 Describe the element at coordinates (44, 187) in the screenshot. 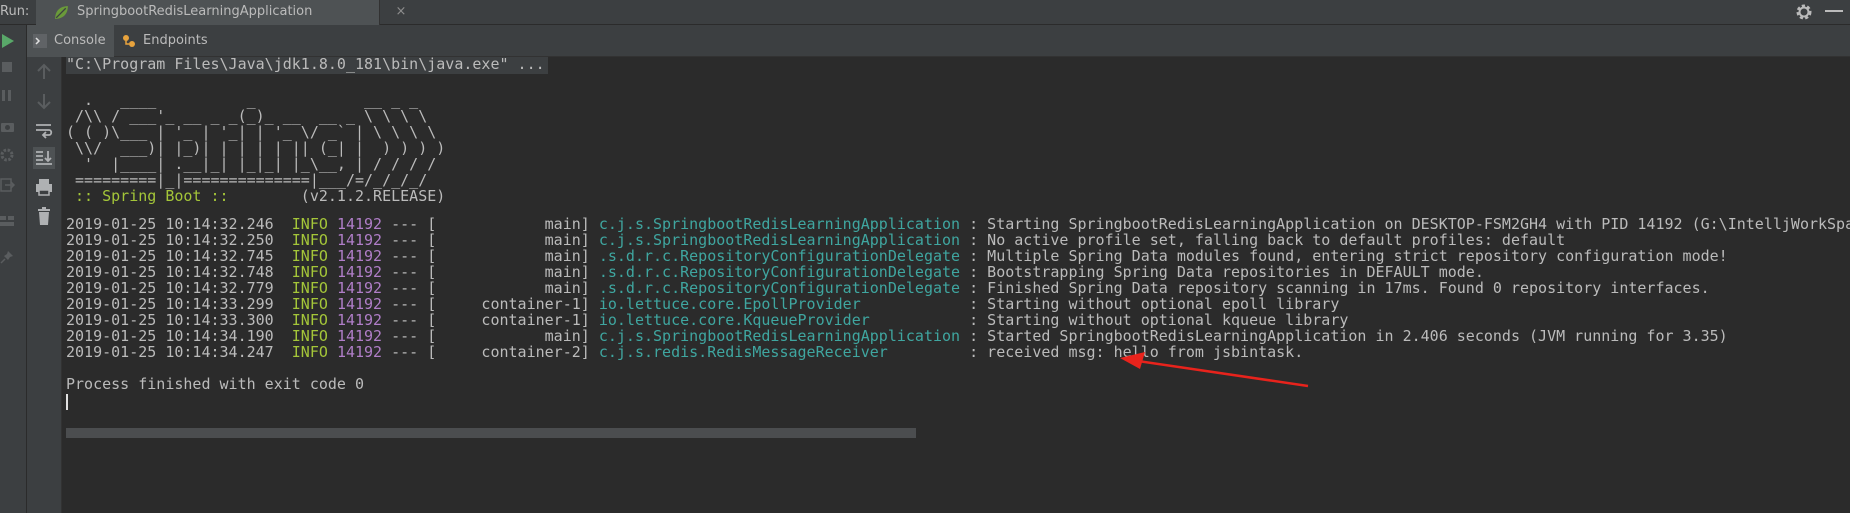

I see `print-icon` at that location.